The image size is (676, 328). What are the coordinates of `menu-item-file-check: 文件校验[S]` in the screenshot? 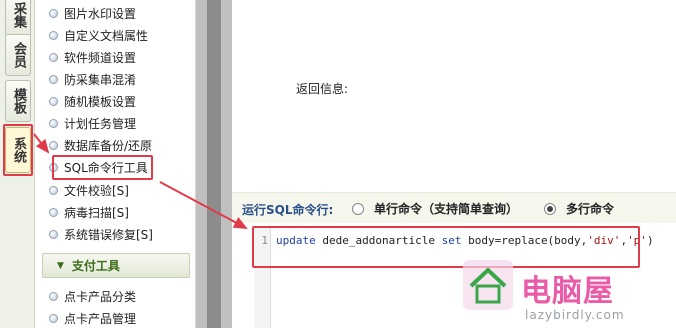 It's located at (89, 190).